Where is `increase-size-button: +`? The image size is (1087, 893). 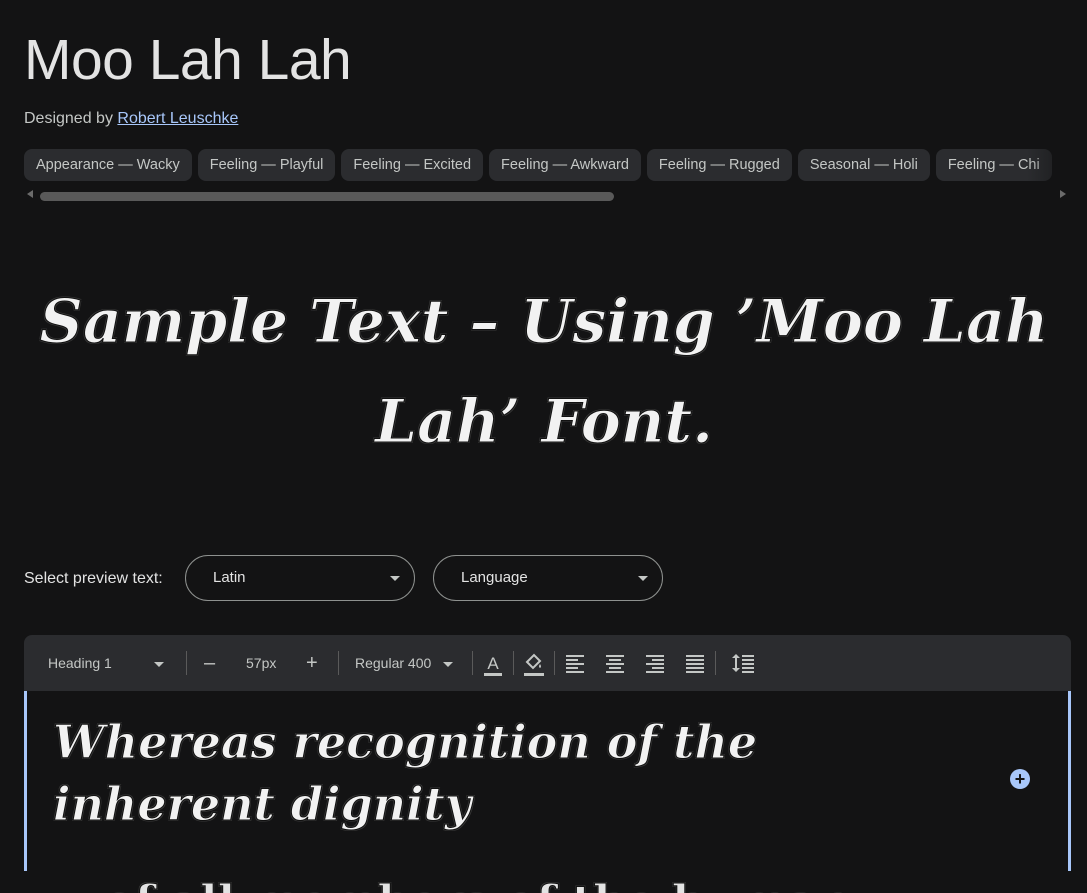
increase-size-button: + is located at coordinates (312, 663).